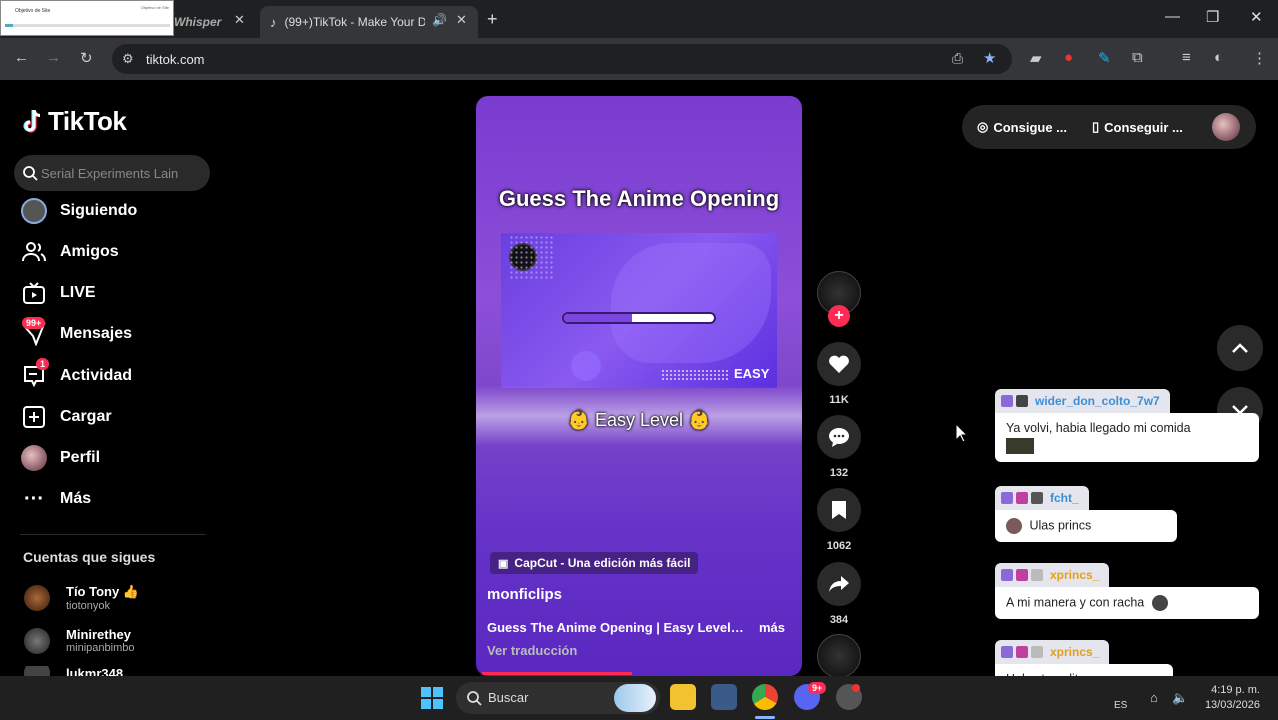  What do you see at coordinates (492, 19) in the screenshot?
I see `new-tab-button: +` at bounding box center [492, 19].